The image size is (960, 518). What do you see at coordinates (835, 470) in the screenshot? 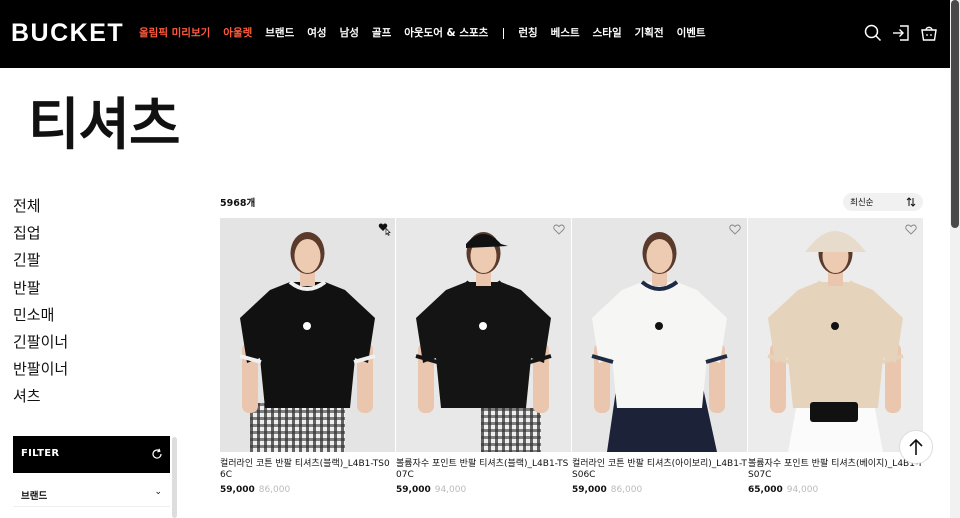
I see `product-name: 볼륨자수 포인트 반팔 티셔츠(베이지)_L4B1-TS07C` at bounding box center [835, 470].